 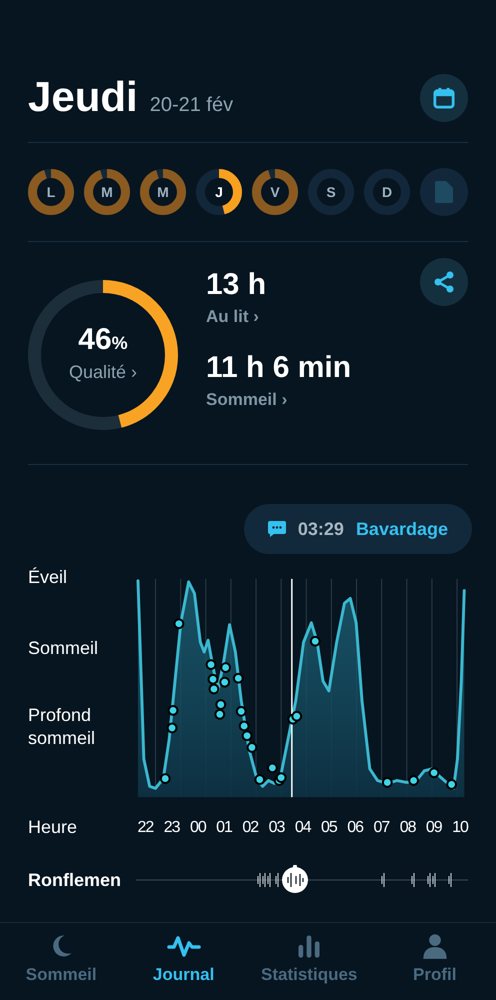 I want to click on calendar-button, so click(x=444, y=98).